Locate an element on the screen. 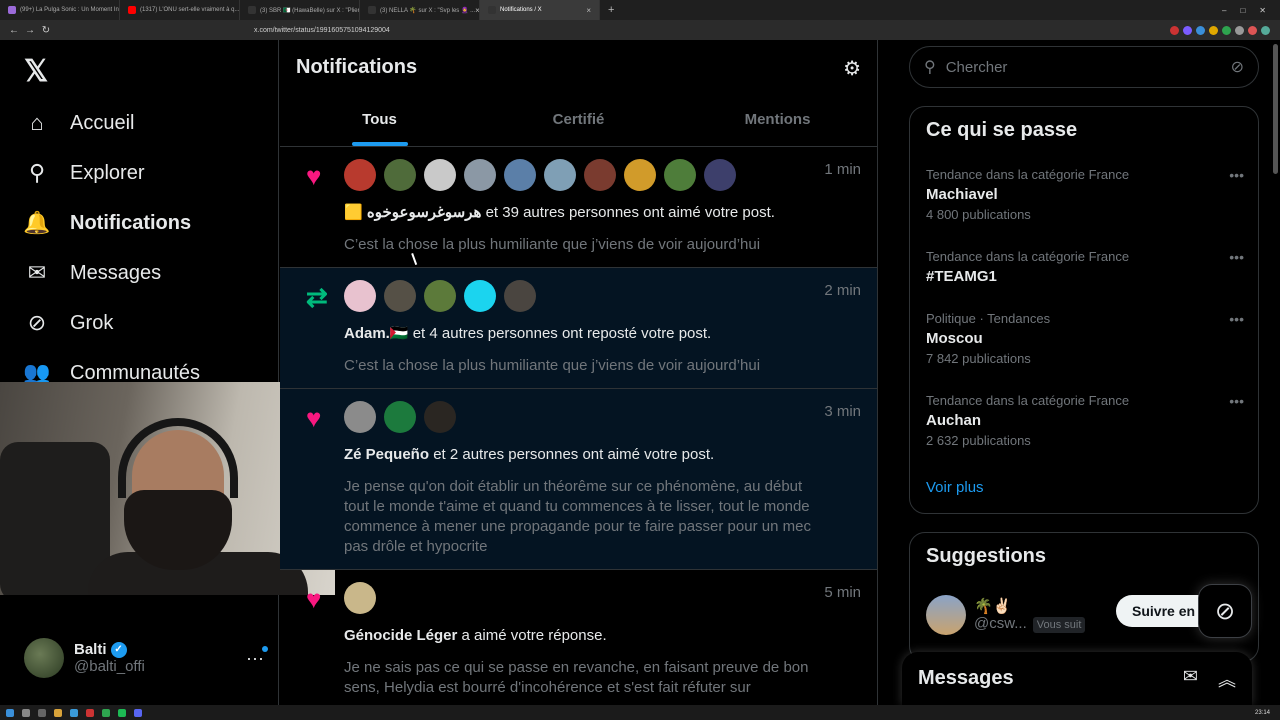 The width and height of the screenshot is (1280, 720). taskbar-clock: 23:14 is located at coordinates (1262, 712).